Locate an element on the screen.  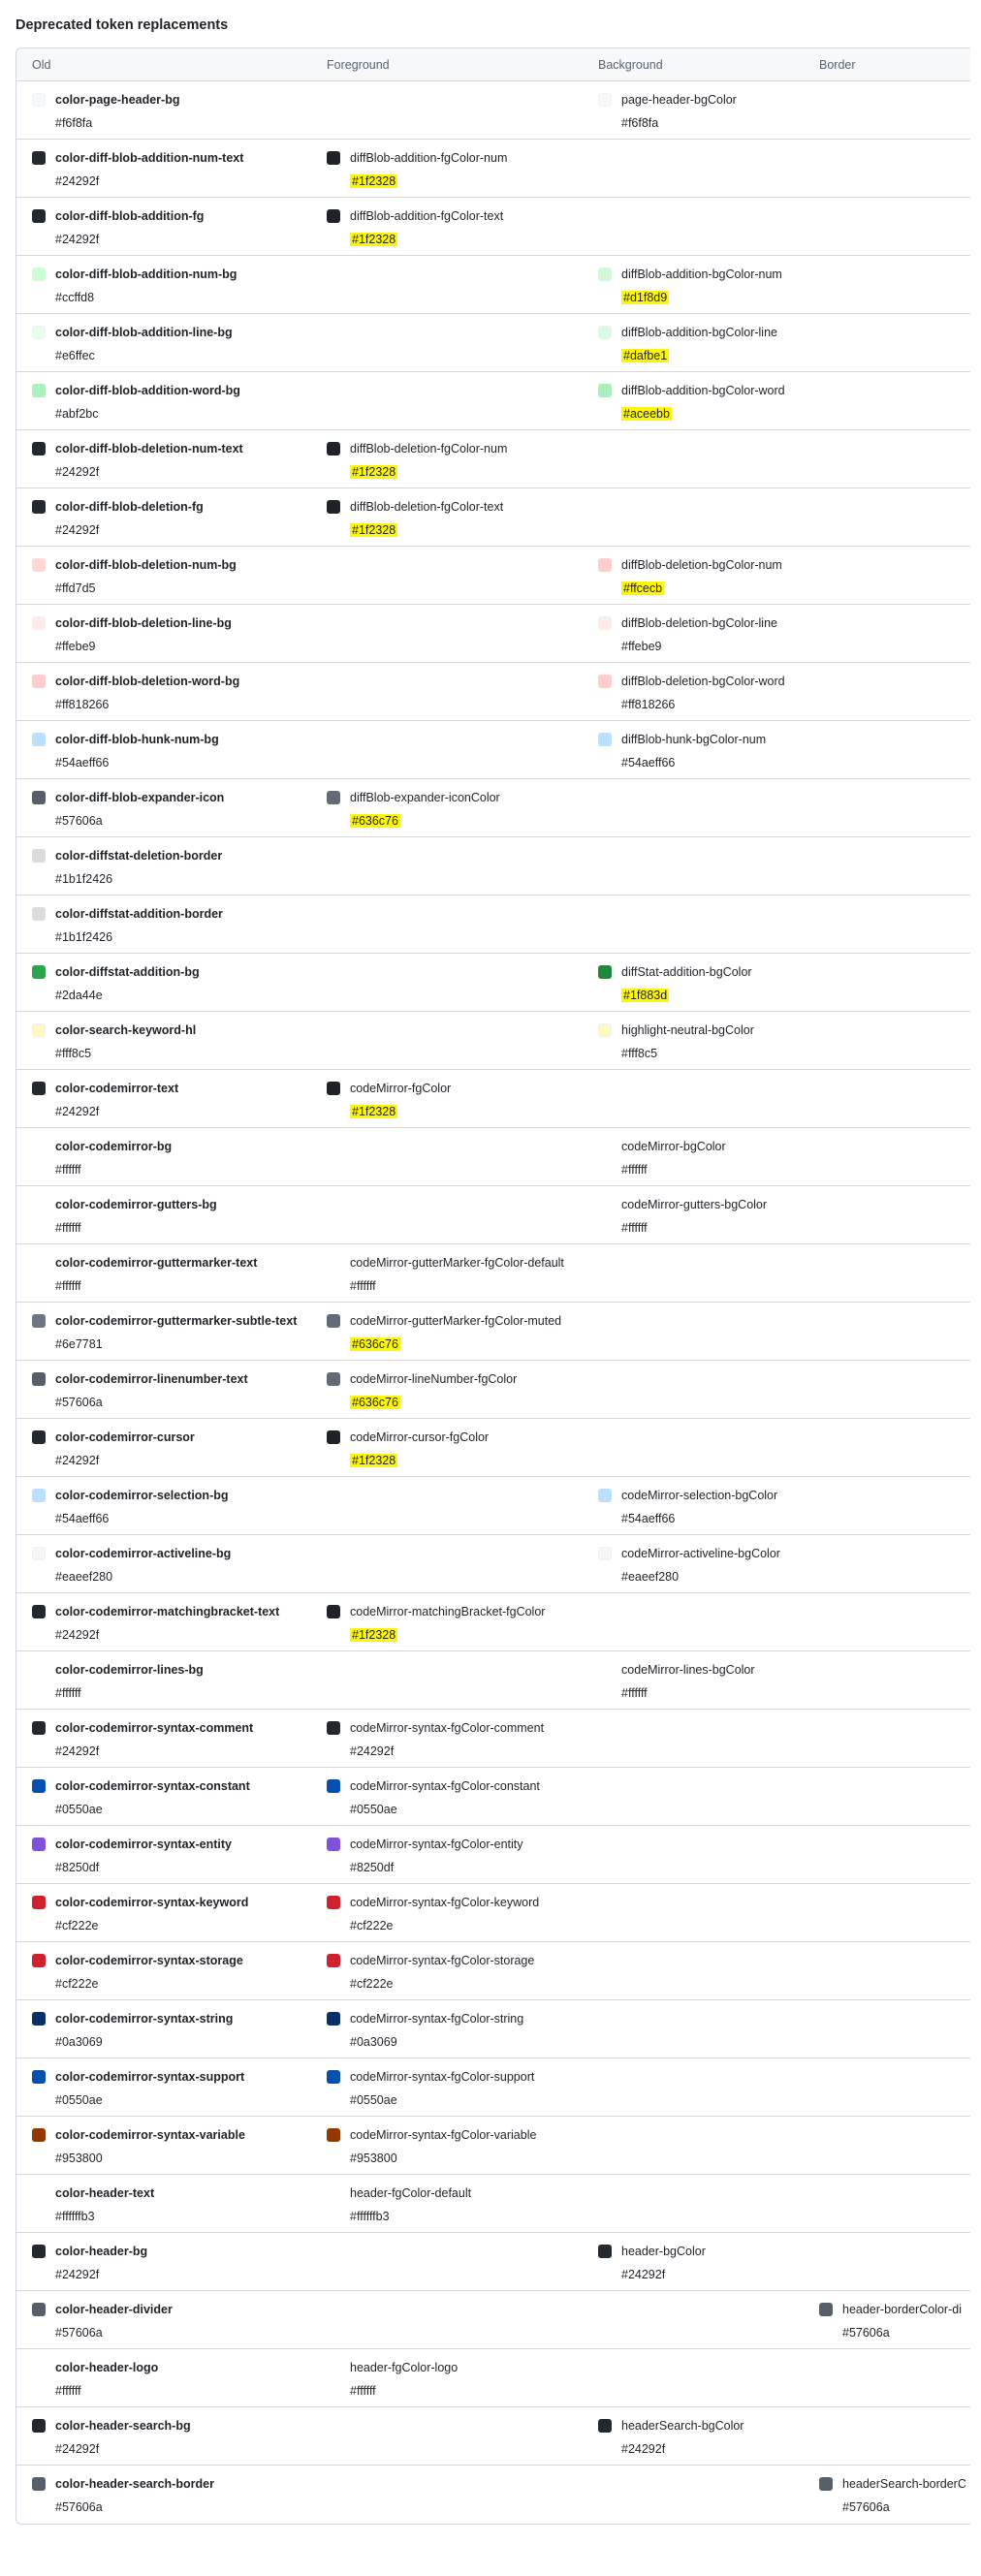
old-token-value: #cf222e is located at coordinates (77, 1925).